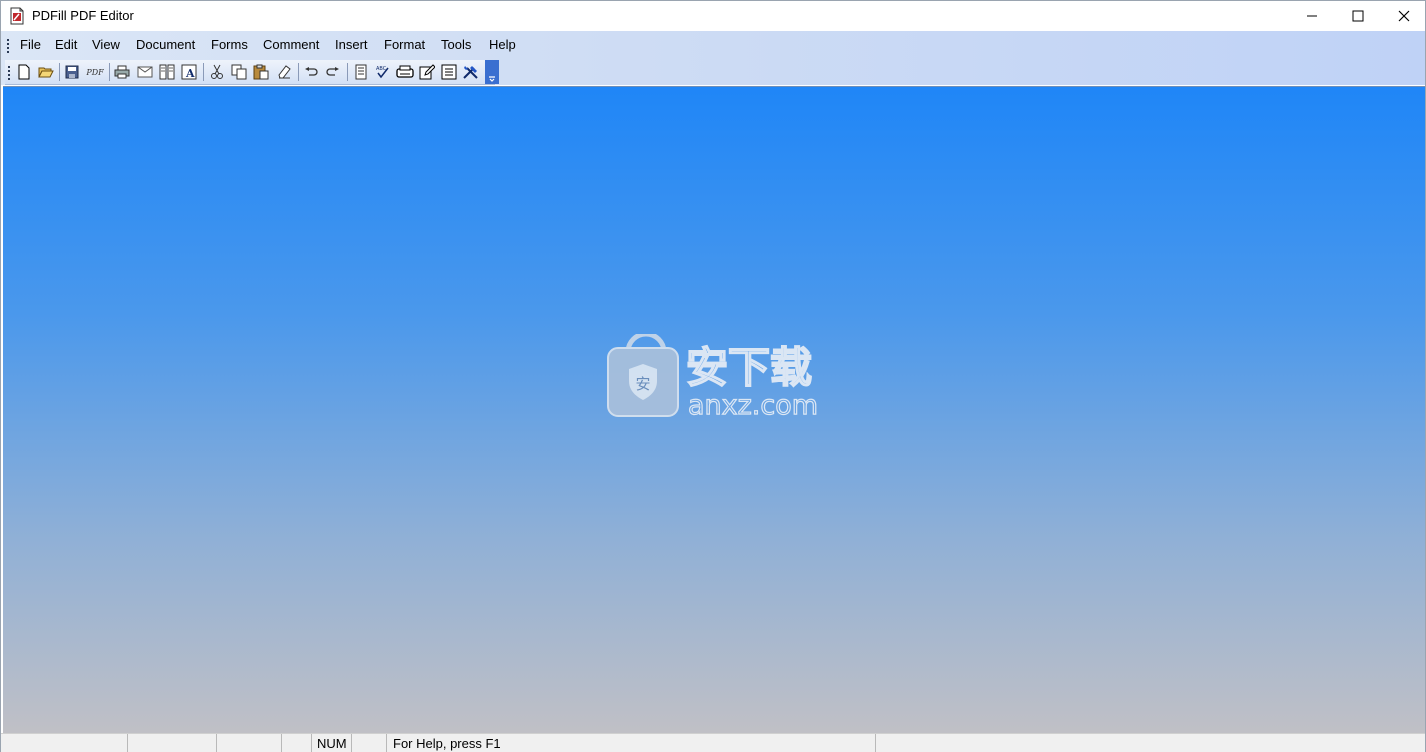 This screenshot has height=752, width=1426. I want to click on document-button, so click(361, 72).